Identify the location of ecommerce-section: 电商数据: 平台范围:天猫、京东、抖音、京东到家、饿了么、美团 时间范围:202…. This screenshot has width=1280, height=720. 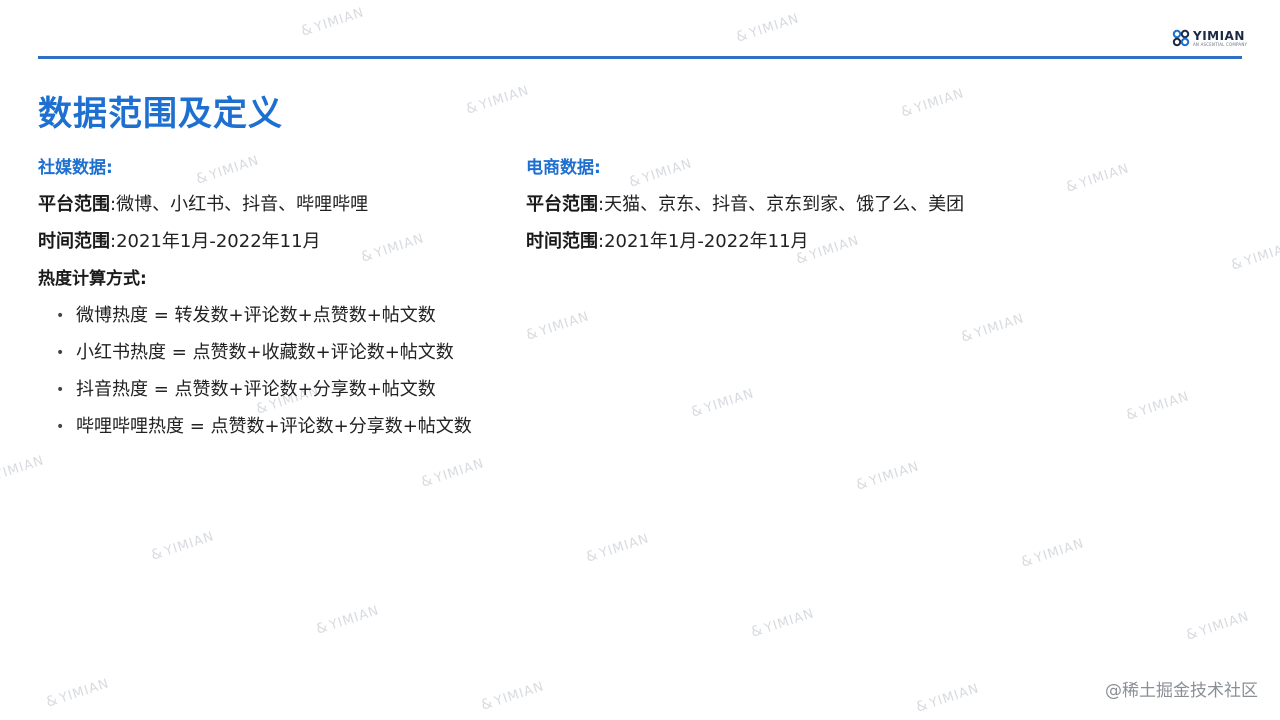
(786, 209).